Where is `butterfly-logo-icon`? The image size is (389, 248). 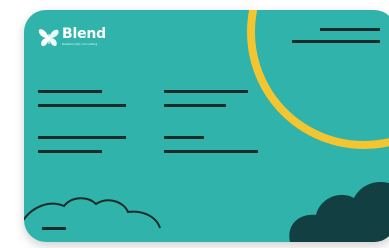 butterfly-logo-icon is located at coordinates (48, 38).